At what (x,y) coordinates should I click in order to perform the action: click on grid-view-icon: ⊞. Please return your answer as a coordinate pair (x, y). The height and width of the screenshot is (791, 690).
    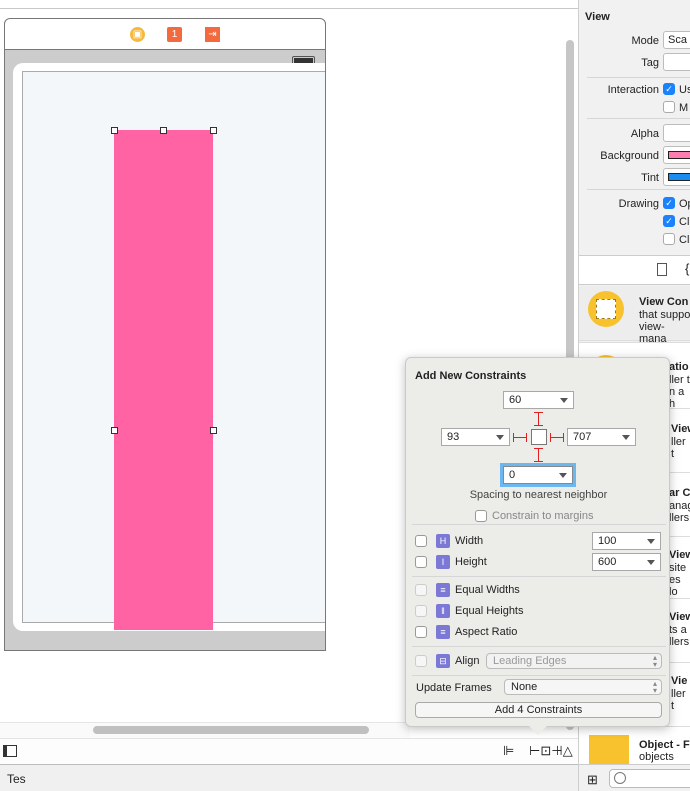
    Looking at the image, I should click on (592, 780).